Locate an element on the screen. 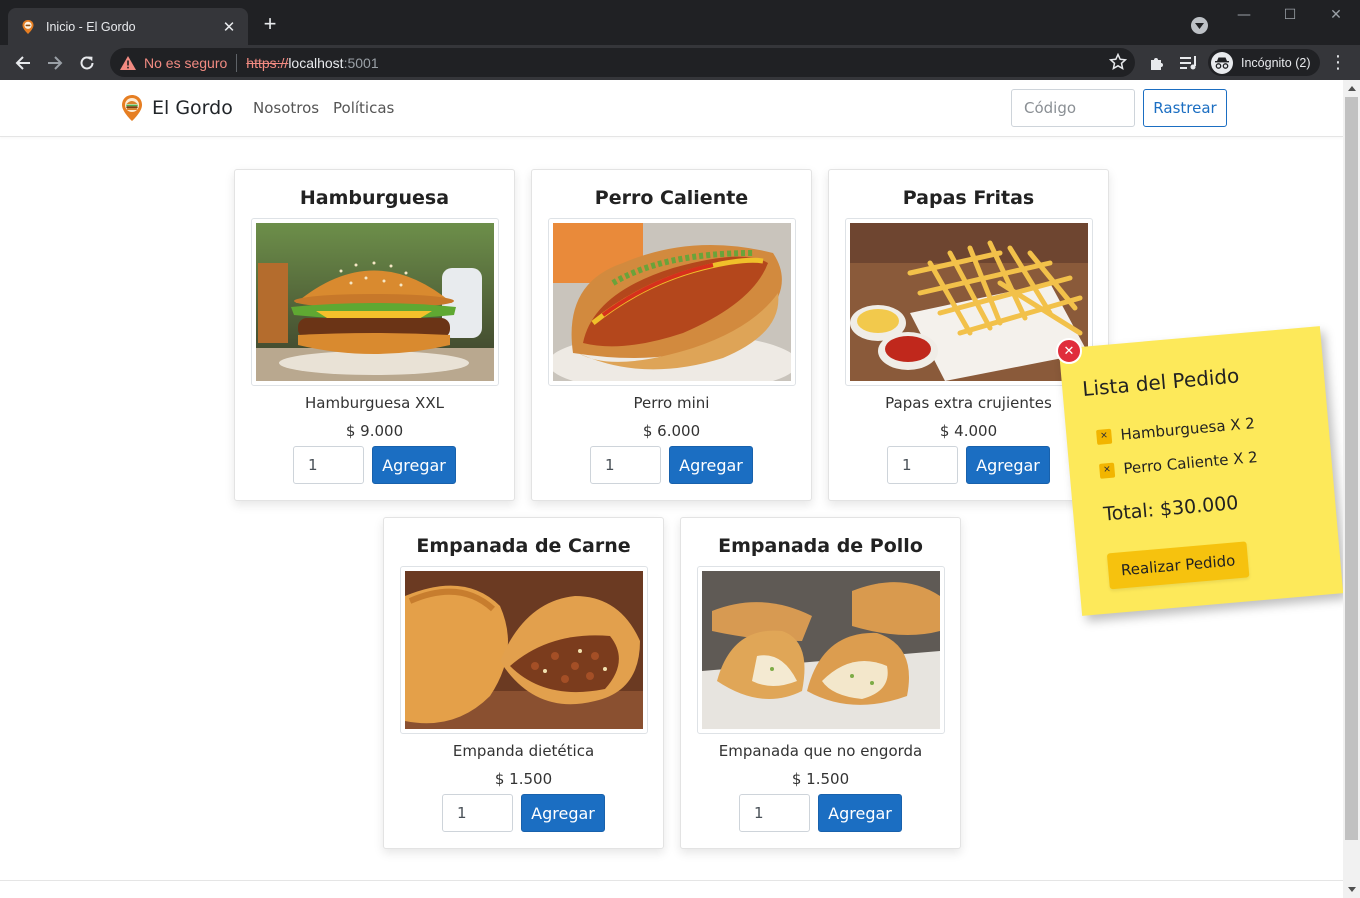 Image resolution: width=1360 pixels, height=898 pixels. order-item: ✕ Perro Caliente X 2 is located at coordinates (1178, 464).